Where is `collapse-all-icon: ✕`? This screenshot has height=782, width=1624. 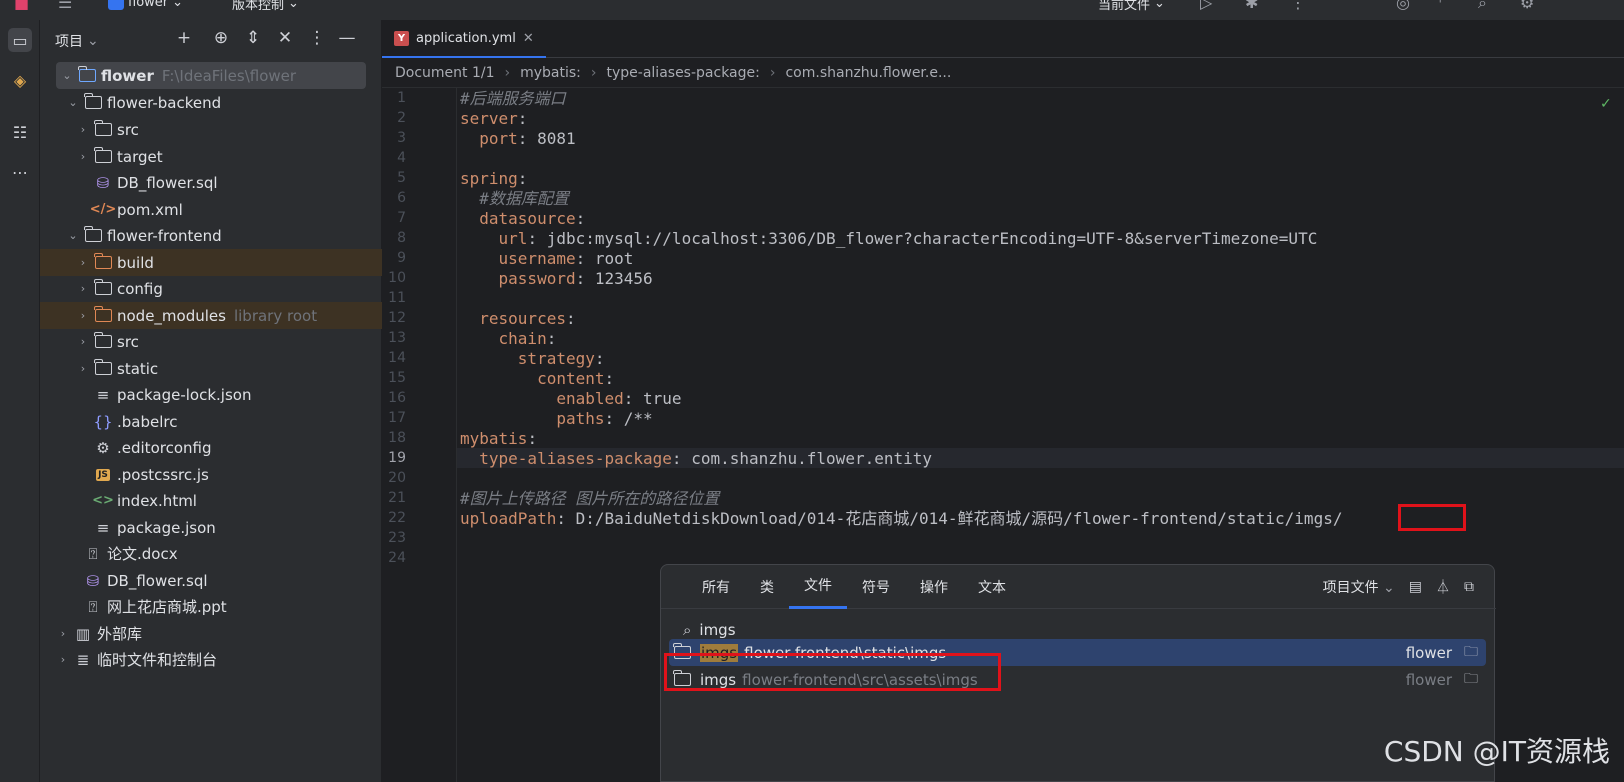
collapse-all-icon: ✕ is located at coordinates (285, 38).